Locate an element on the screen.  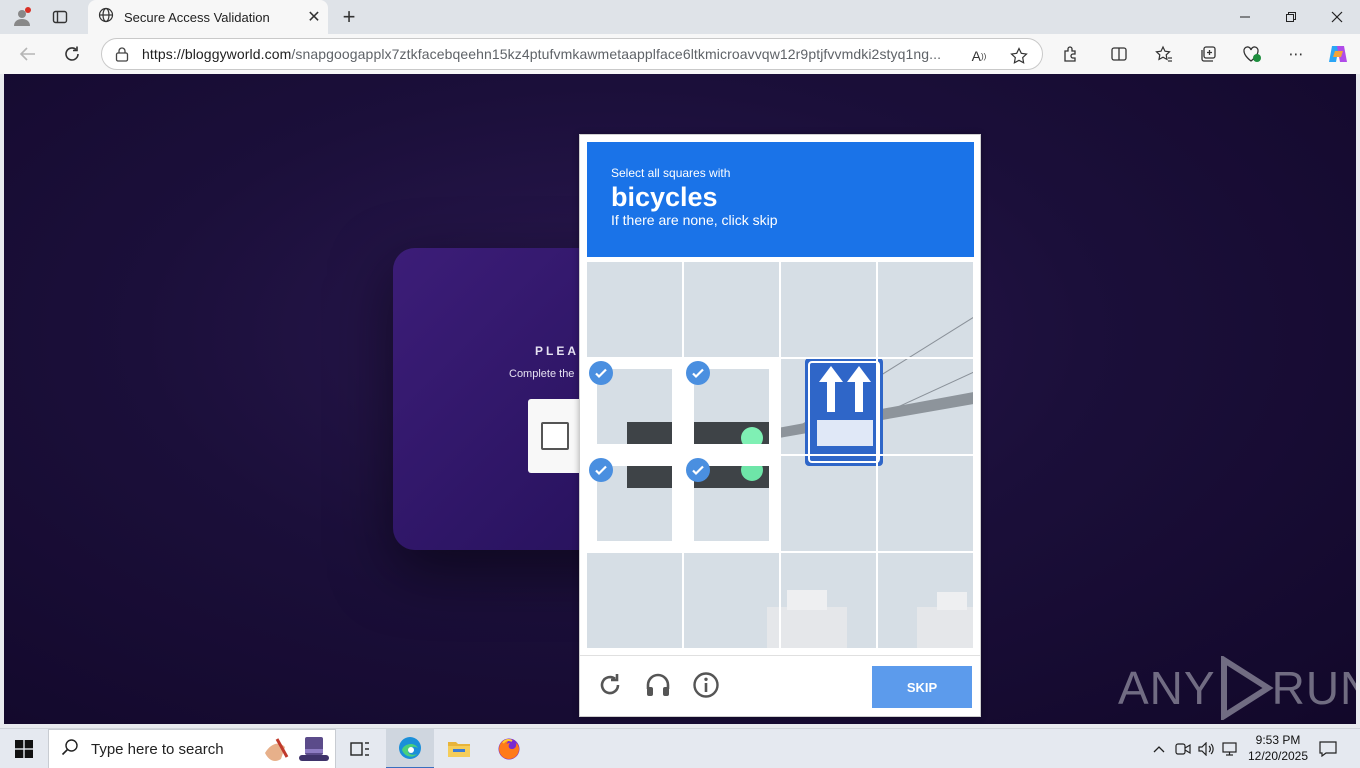
captcha-instruction: Select all squares with is located at coordinates (671, 173).